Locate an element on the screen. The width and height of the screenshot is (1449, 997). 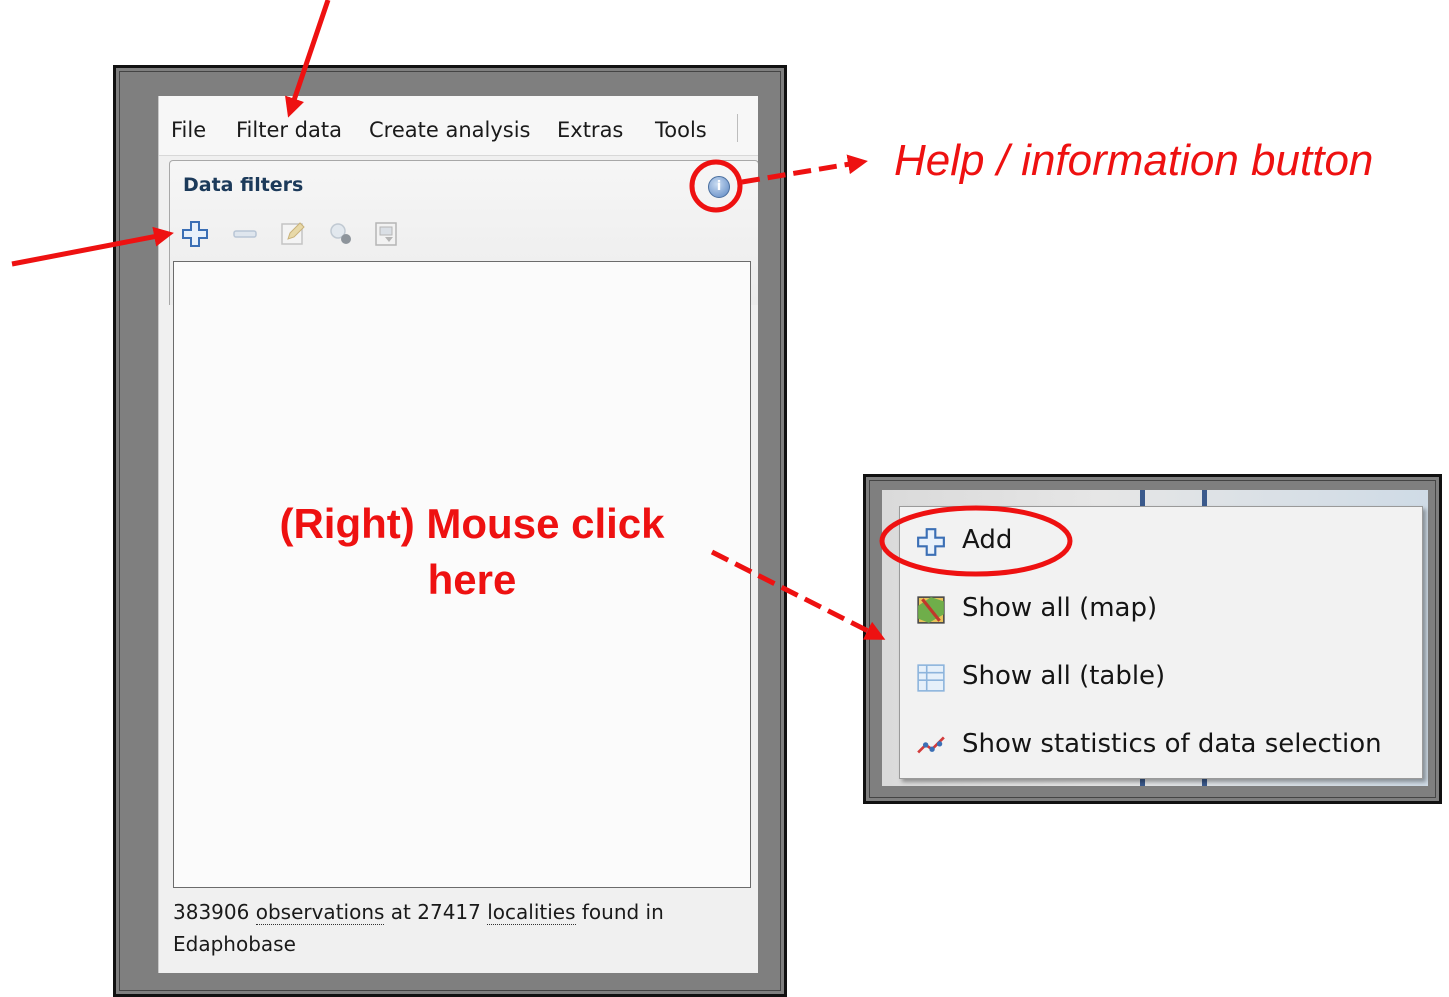
tab-title: Data filters is located at coordinates (243, 185).